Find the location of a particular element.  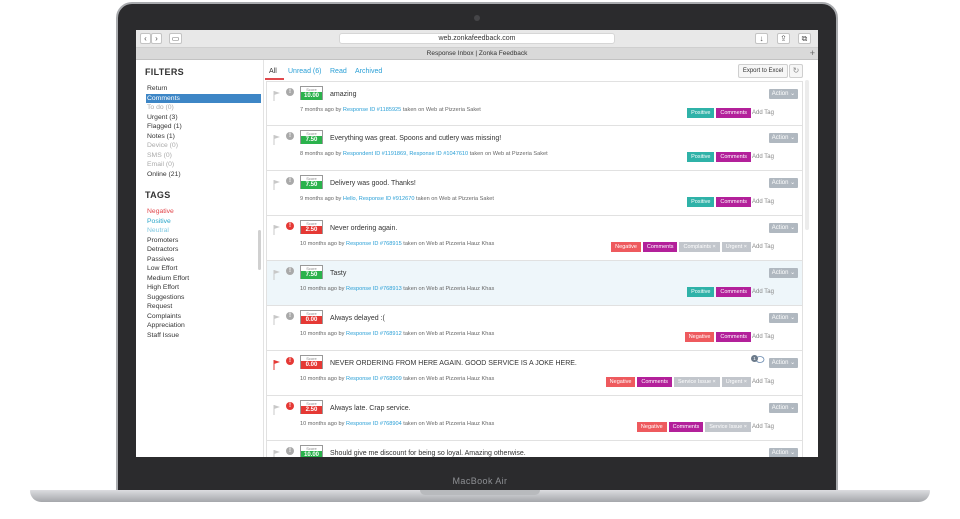

tag-filter-item: Passives is located at coordinates (203, 260).